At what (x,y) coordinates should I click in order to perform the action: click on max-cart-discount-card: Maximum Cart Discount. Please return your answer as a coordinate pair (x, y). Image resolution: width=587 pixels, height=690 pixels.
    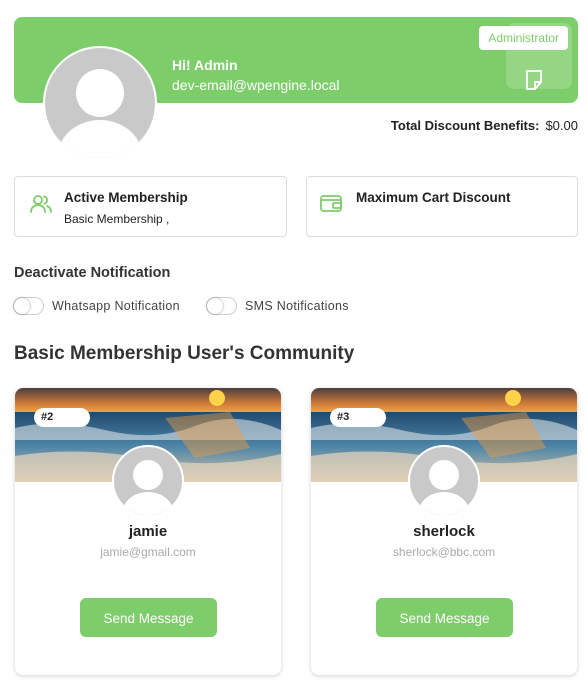
    Looking at the image, I should click on (442, 206).